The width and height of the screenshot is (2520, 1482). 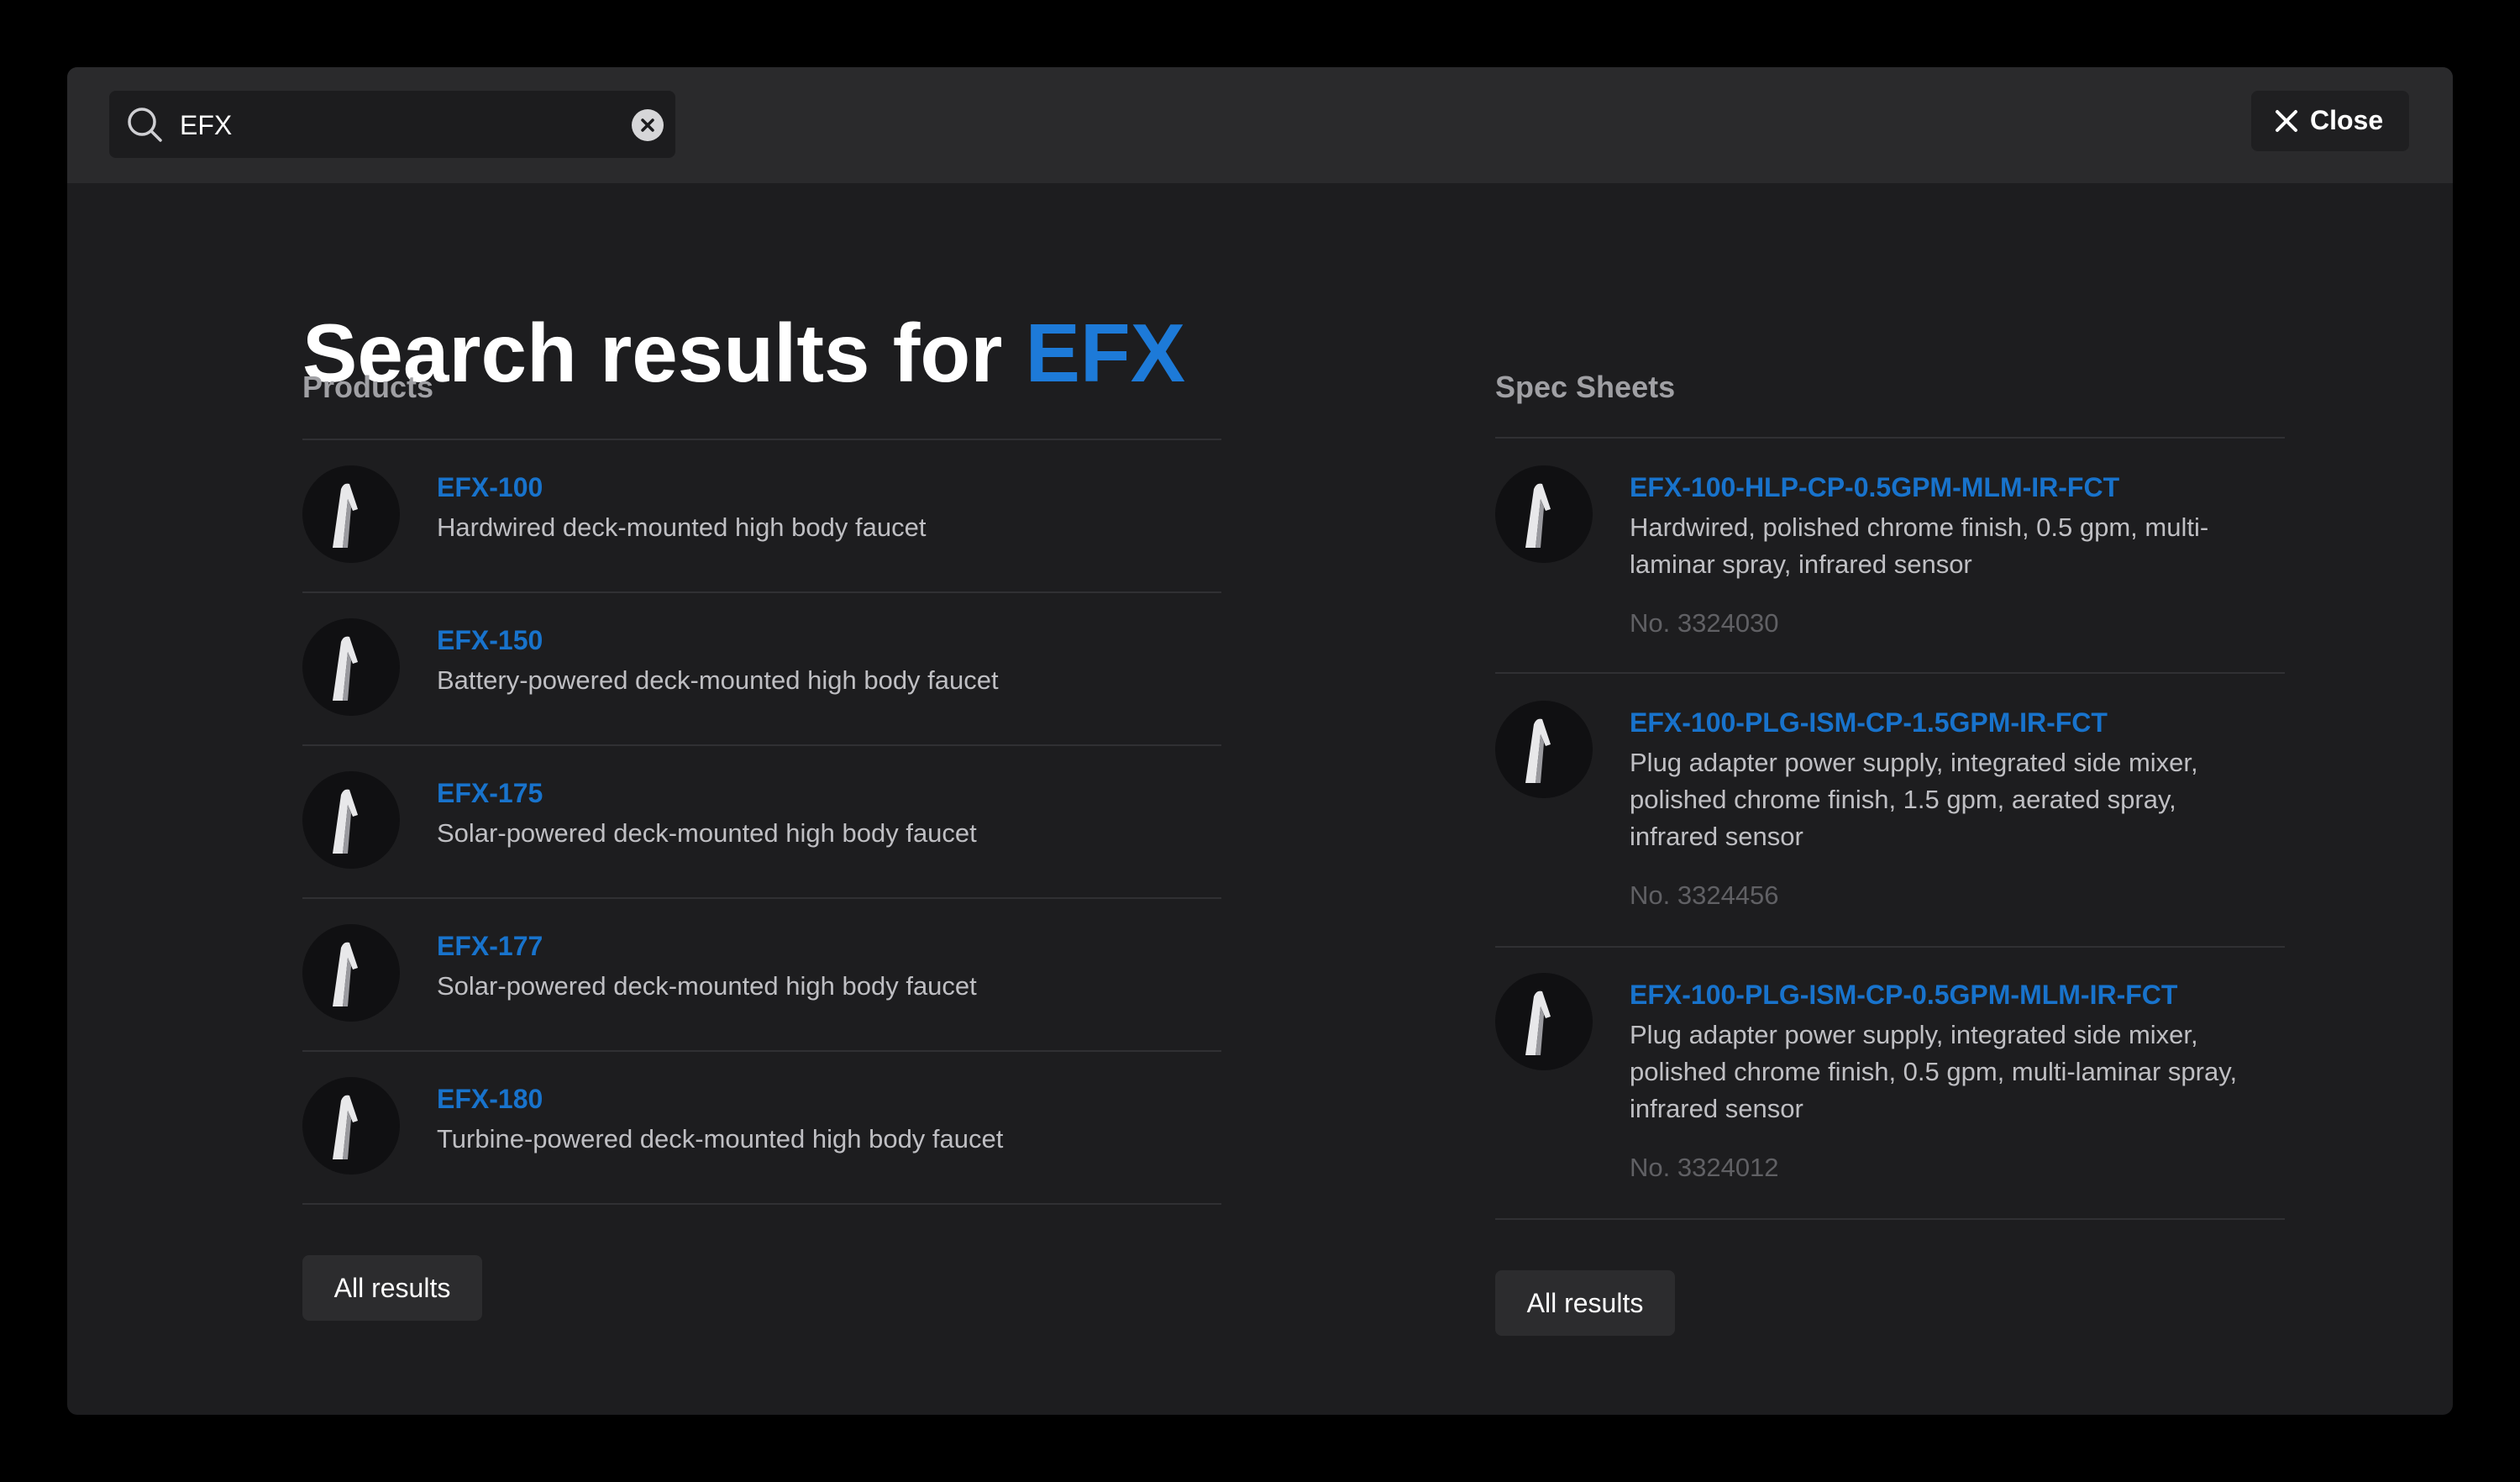 What do you see at coordinates (490, 640) in the screenshot?
I see `product-title: EFX-150` at bounding box center [490, 640].